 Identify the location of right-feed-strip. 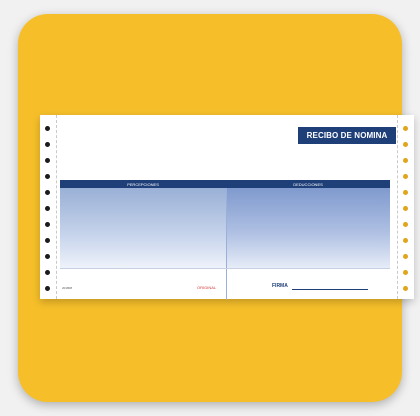
(406, 207).